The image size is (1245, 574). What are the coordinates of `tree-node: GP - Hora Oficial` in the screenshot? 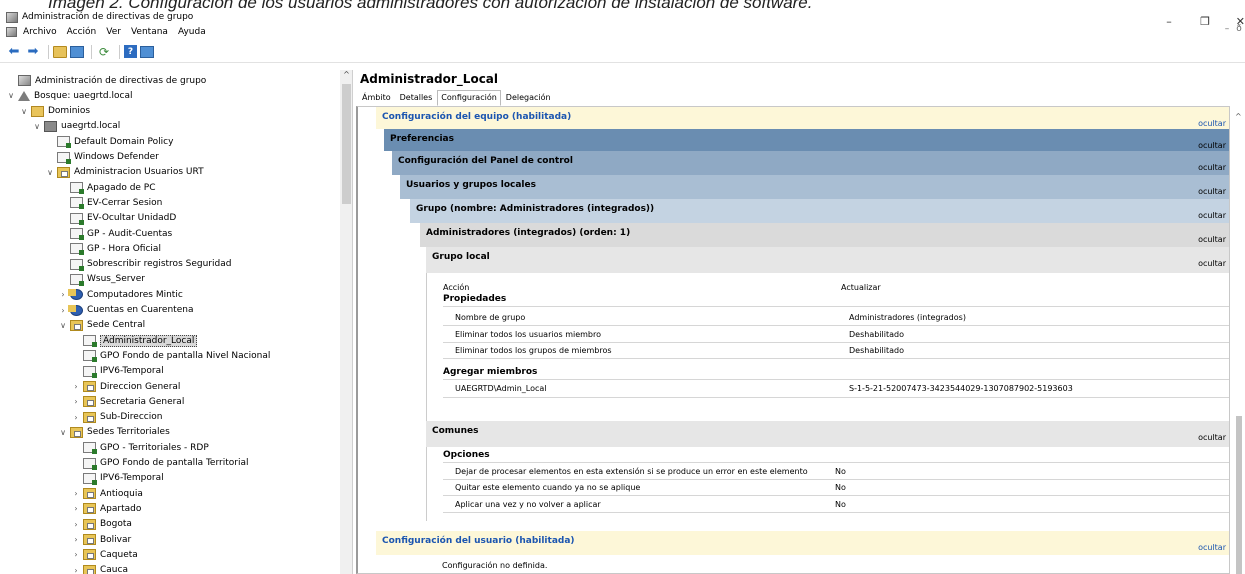 It's located at (109, 248).